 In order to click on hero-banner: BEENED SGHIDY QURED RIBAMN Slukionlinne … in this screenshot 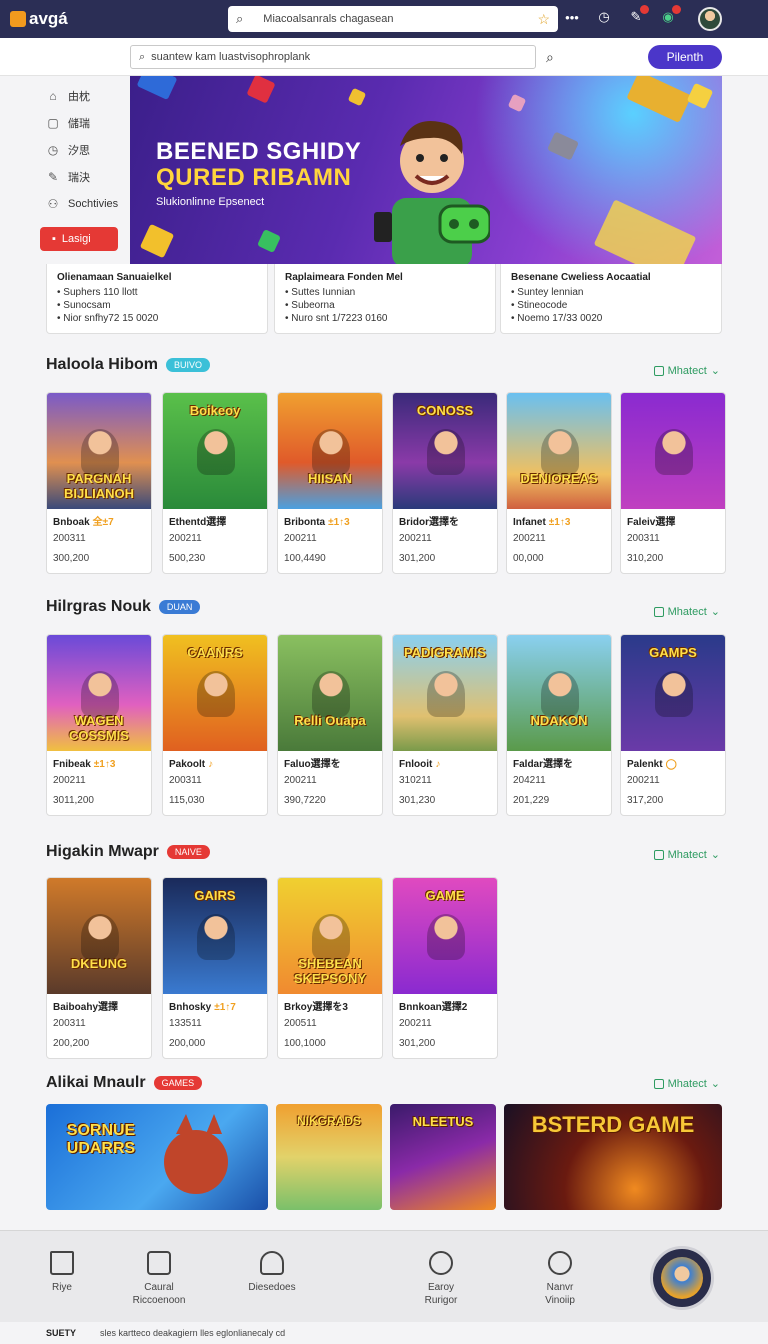, I will do `click(426, 170)`.